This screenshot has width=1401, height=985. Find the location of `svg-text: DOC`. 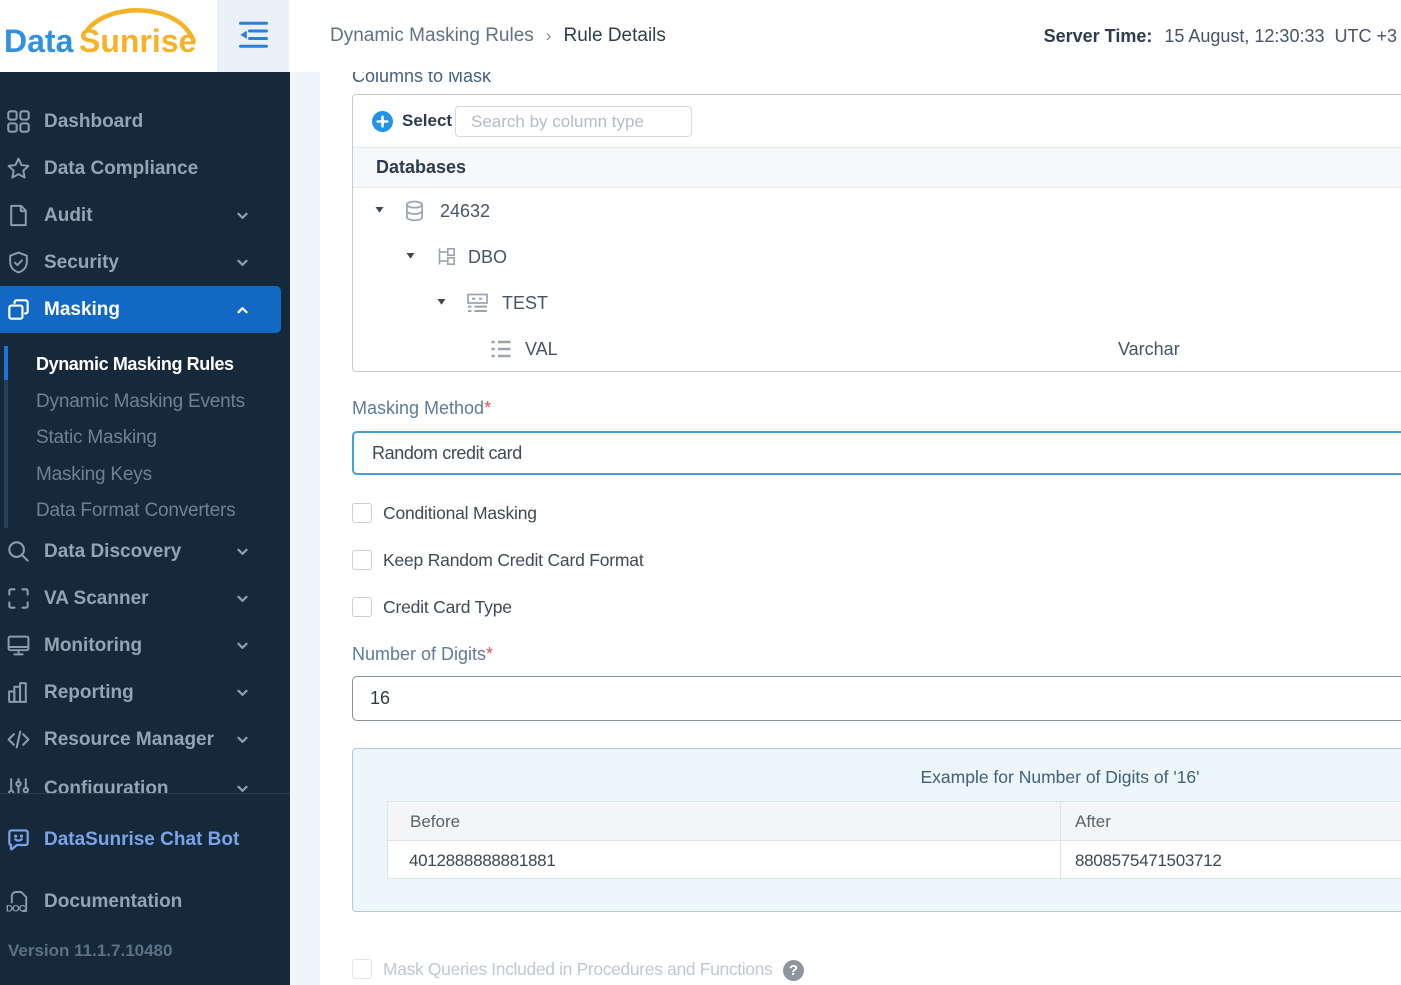

svg-text: DOC is located at coordinates (16, 908).